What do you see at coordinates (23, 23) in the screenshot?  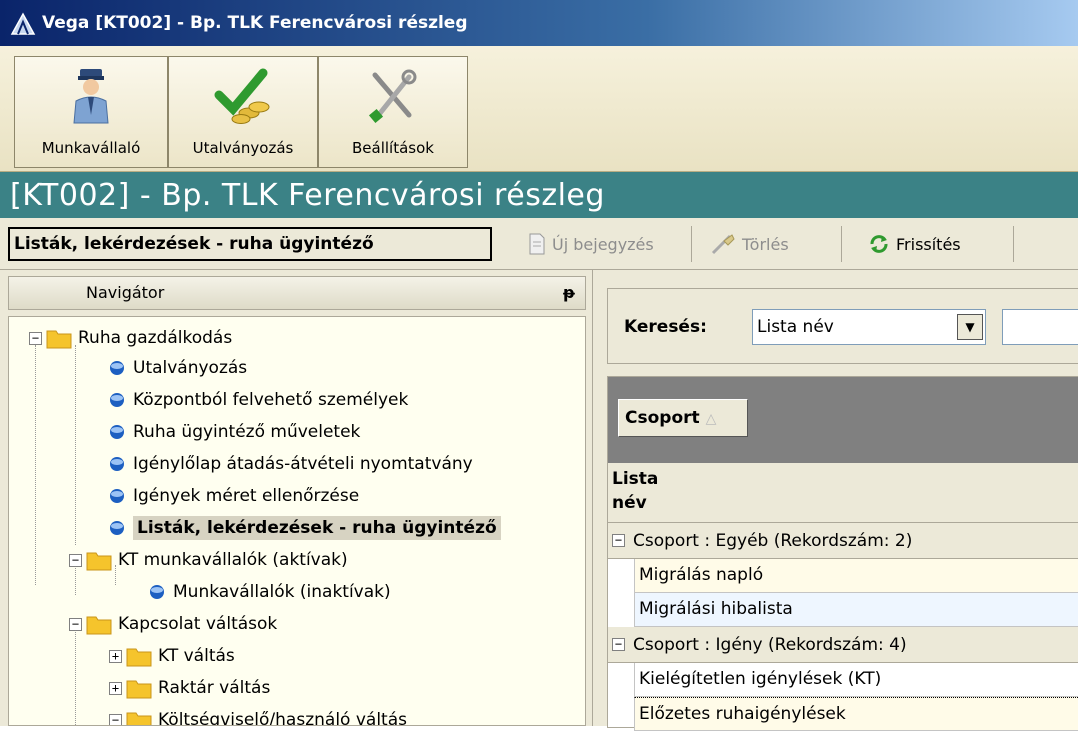 I see `app-logo-icon` at bounding box center [23, 23].